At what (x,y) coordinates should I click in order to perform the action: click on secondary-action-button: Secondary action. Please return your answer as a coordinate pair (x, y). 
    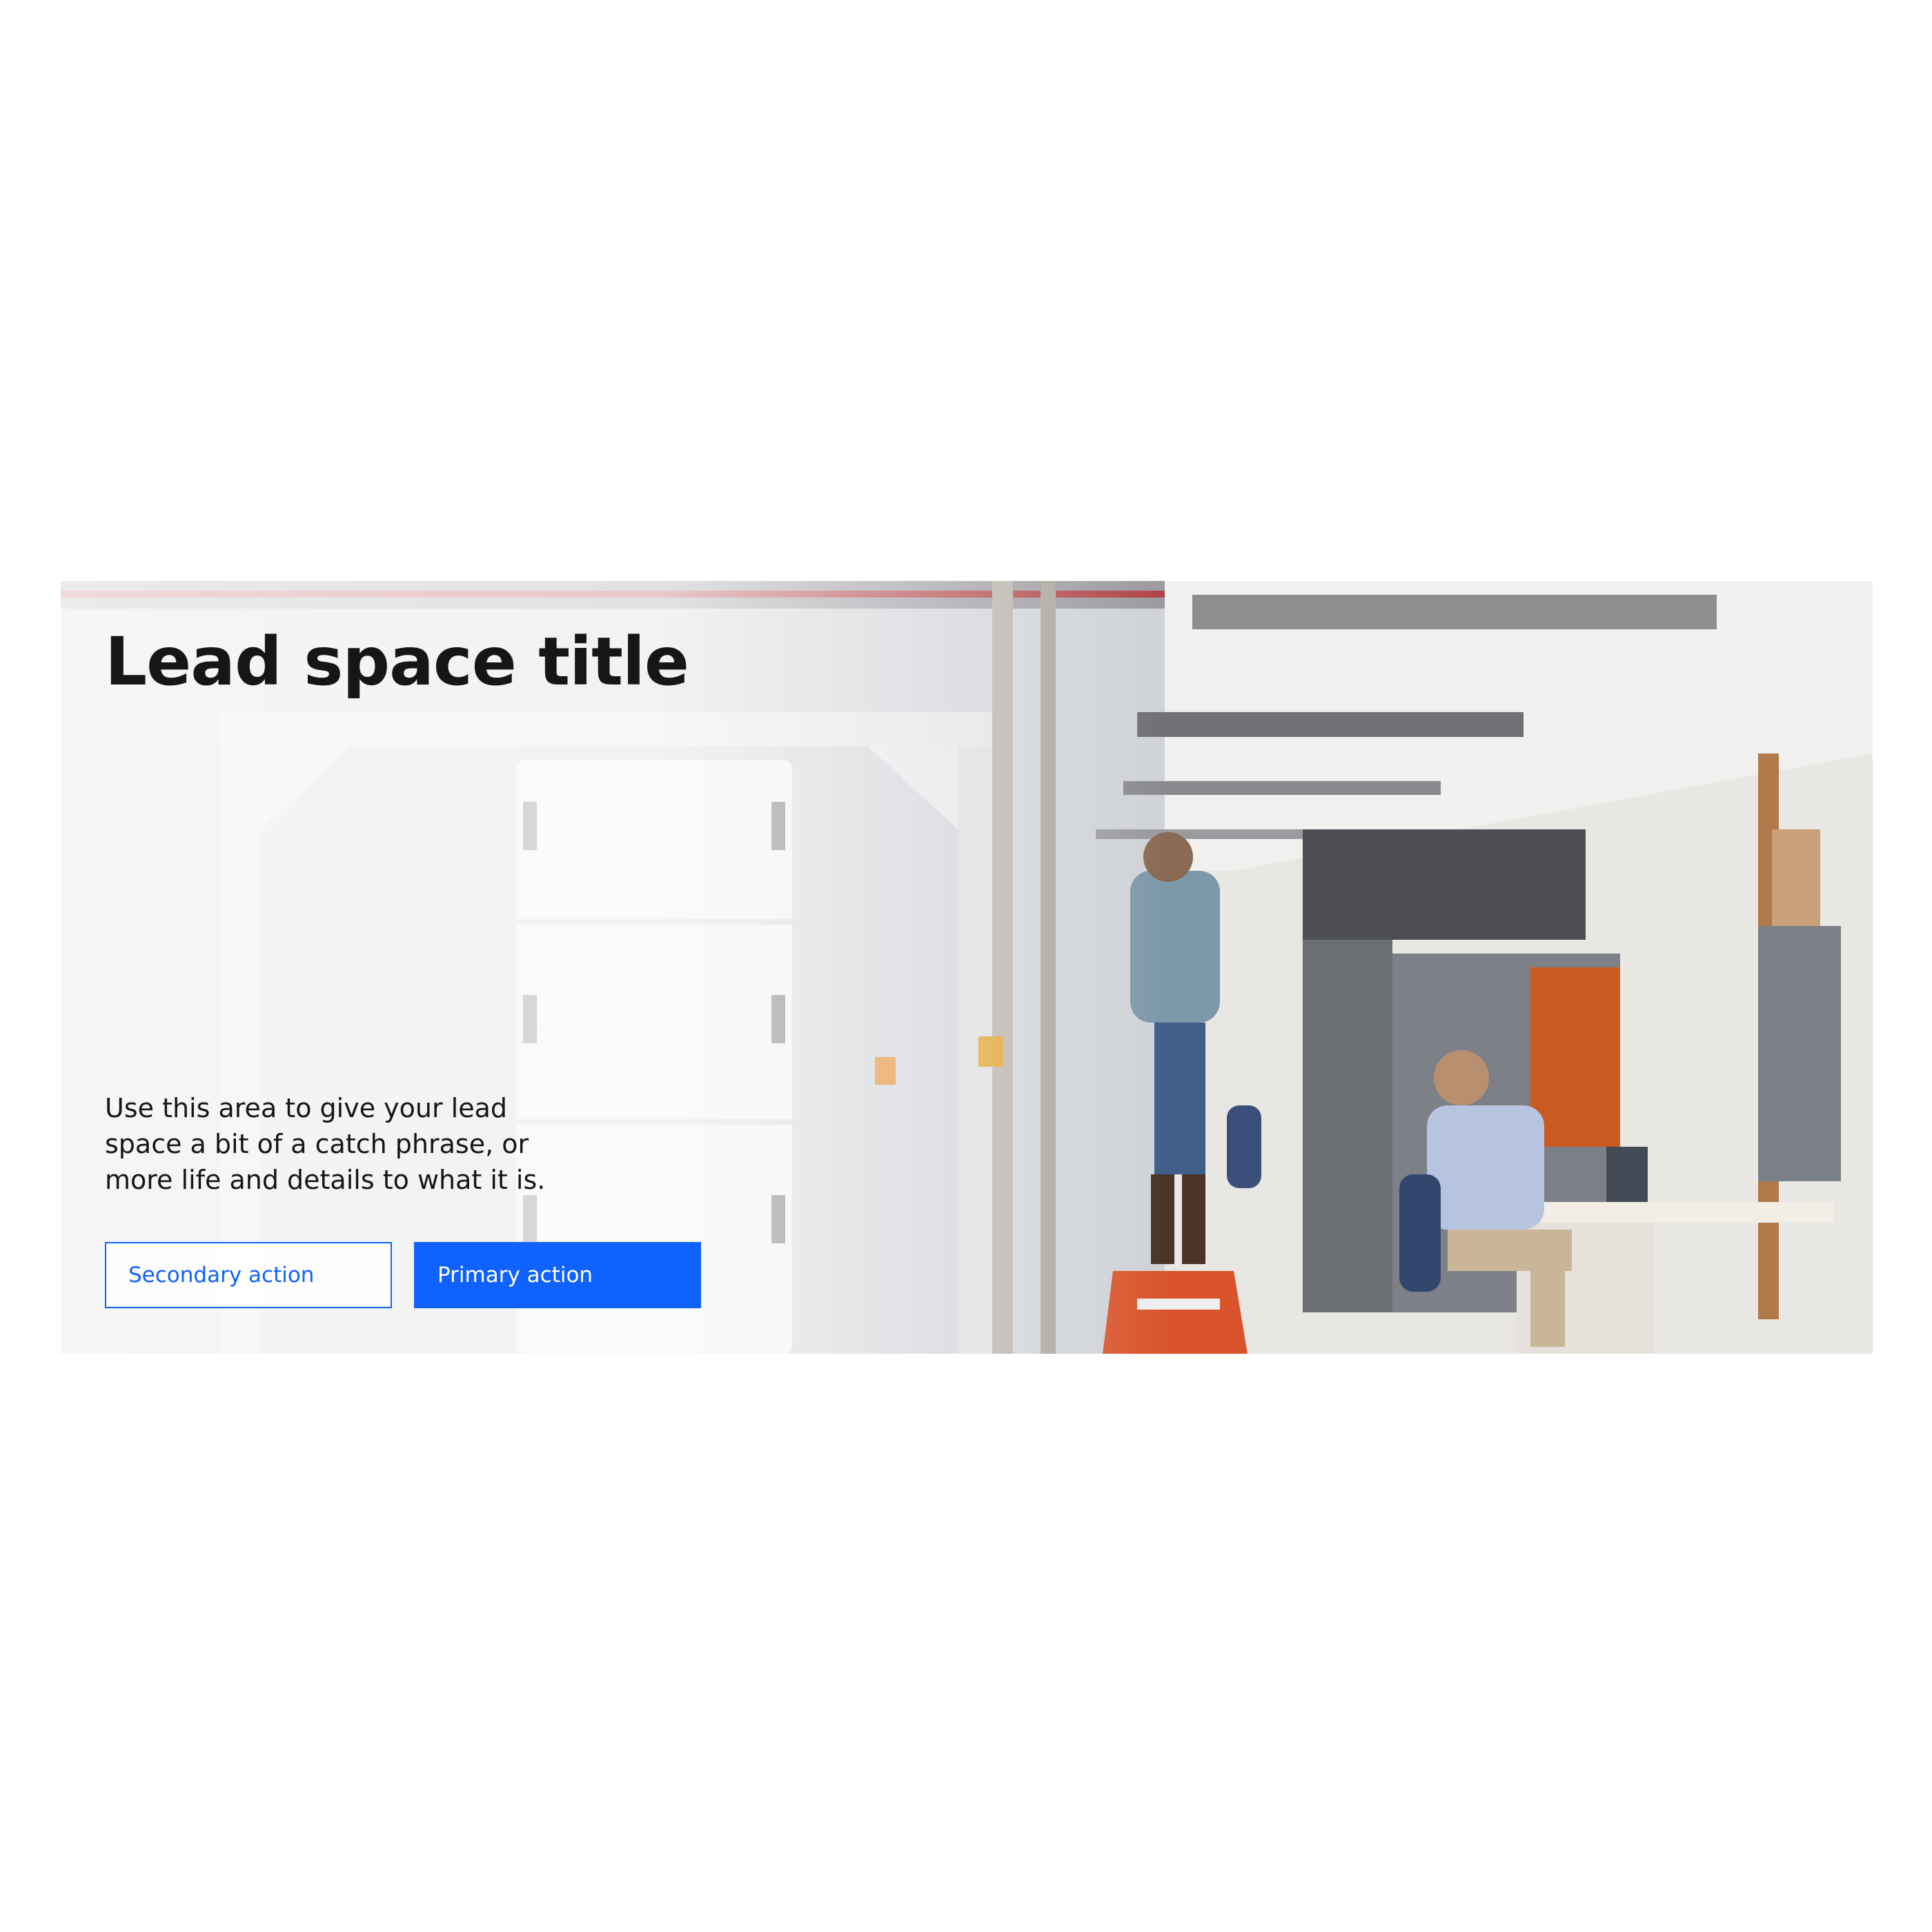
    Looking at the image, I should click on (248, 1275).